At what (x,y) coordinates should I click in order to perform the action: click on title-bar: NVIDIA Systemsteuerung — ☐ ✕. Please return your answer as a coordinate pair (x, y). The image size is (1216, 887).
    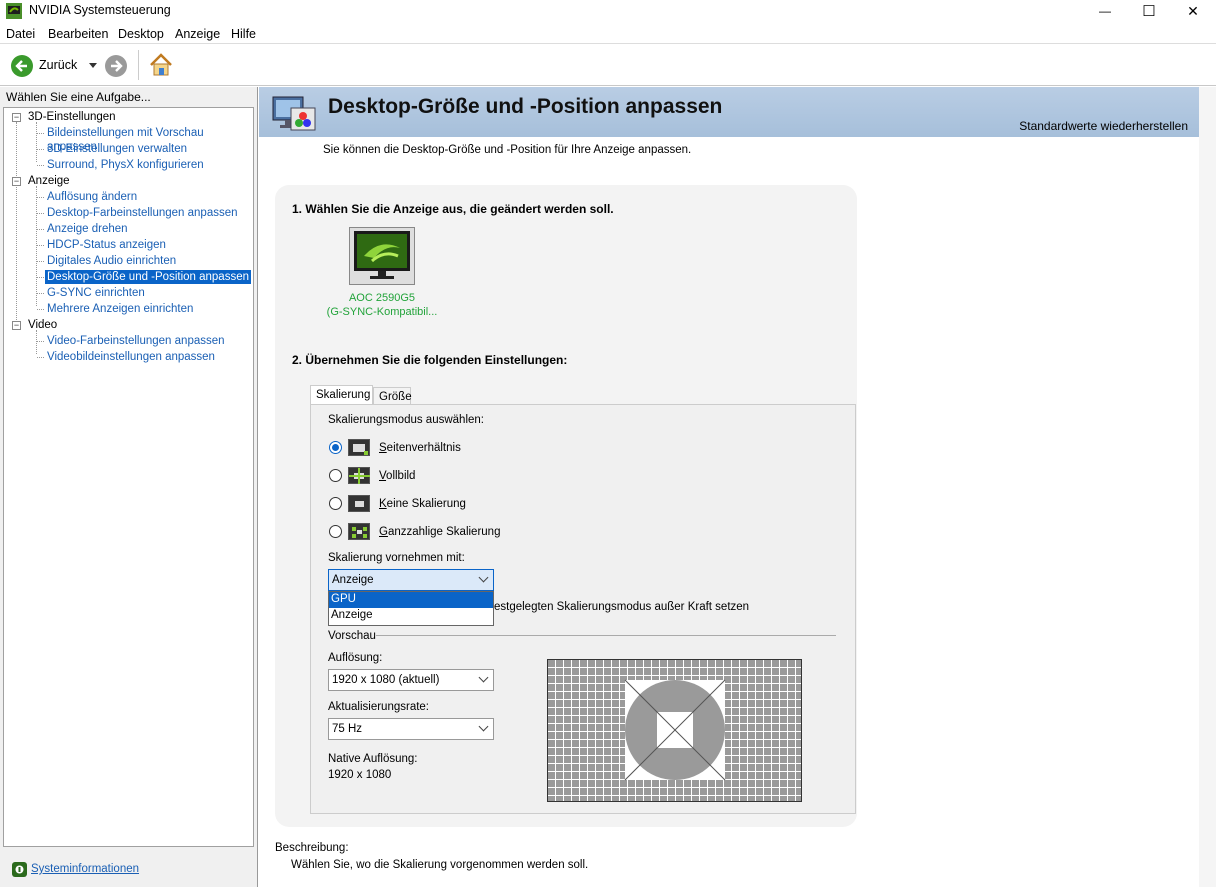
    Looking at the image, I should click on (608, 11).